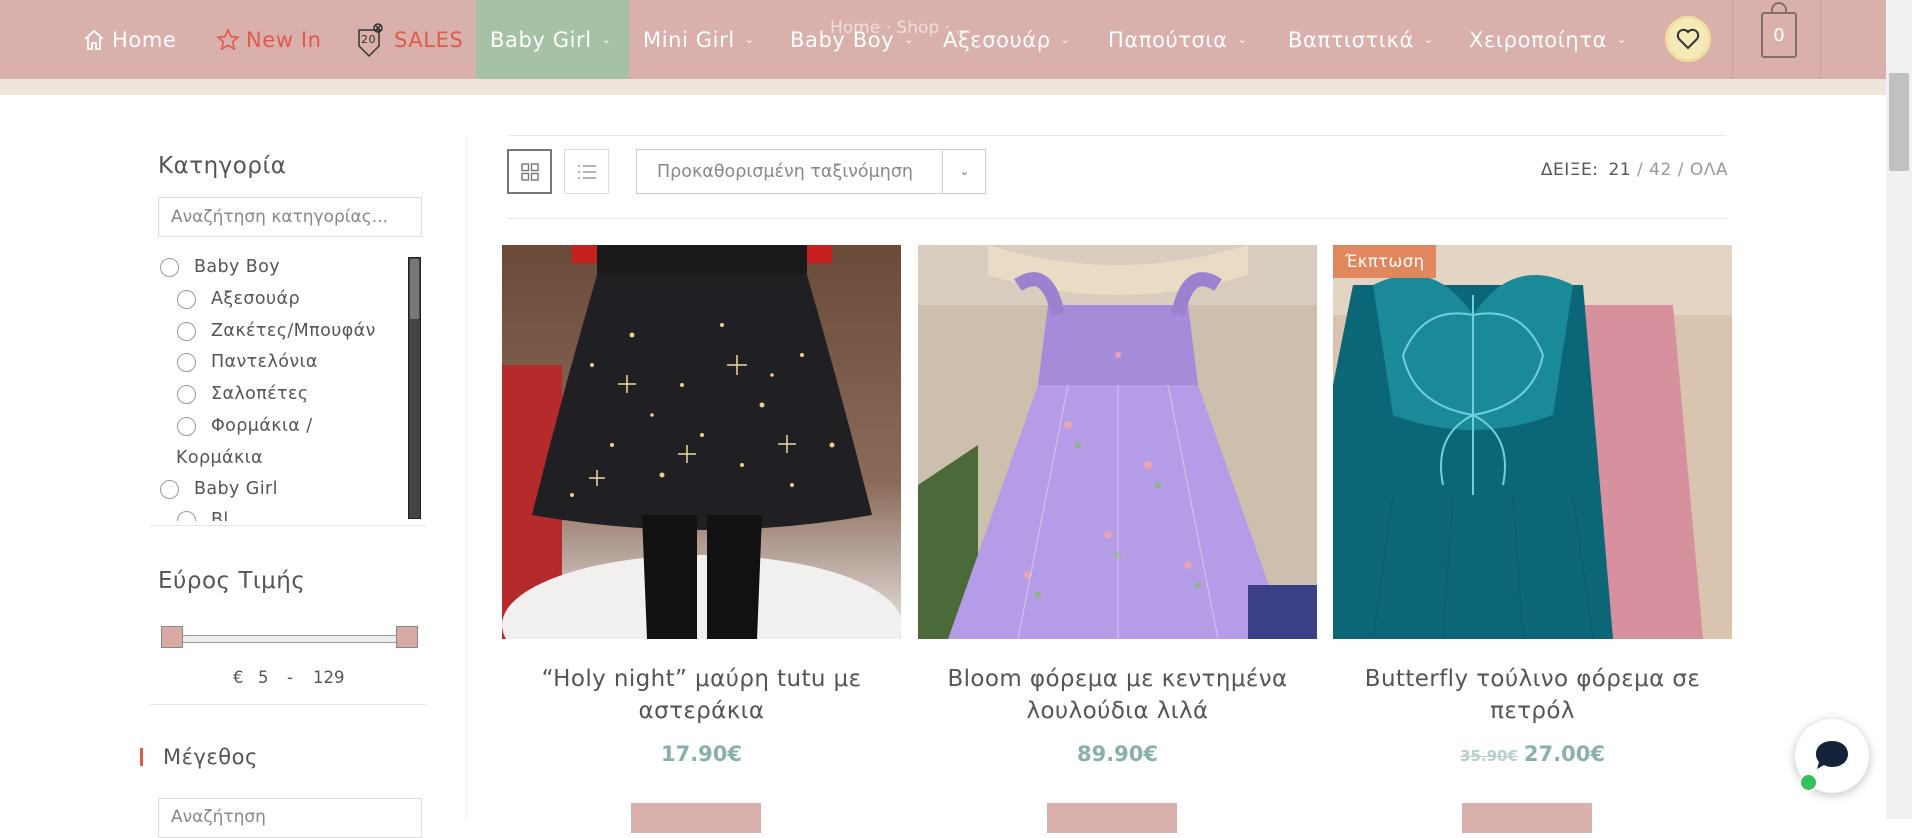 This screenshot has width=1912, height=838. Describe the element at coordinates (541, 39) in the screenshot. I see `nav-baby-girl-label: Baby Girl` at that location.